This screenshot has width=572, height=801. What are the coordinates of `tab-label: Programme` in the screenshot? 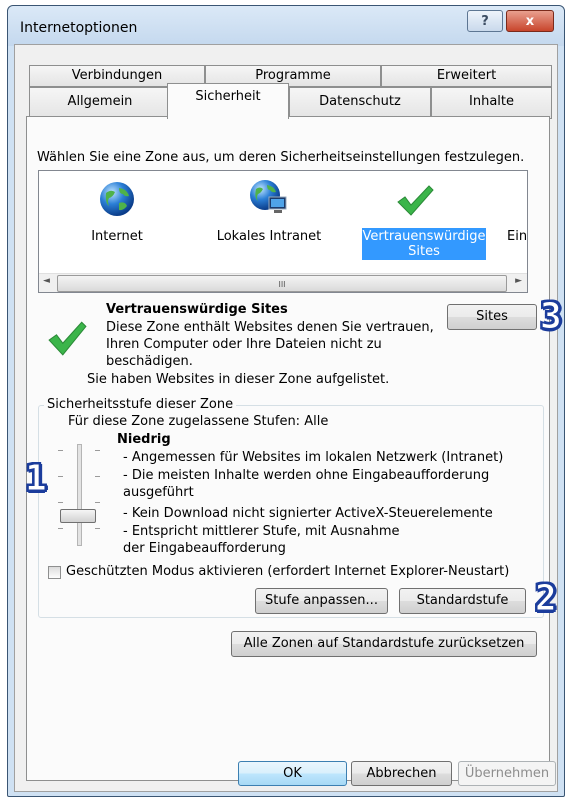 It's located at (293, 75).